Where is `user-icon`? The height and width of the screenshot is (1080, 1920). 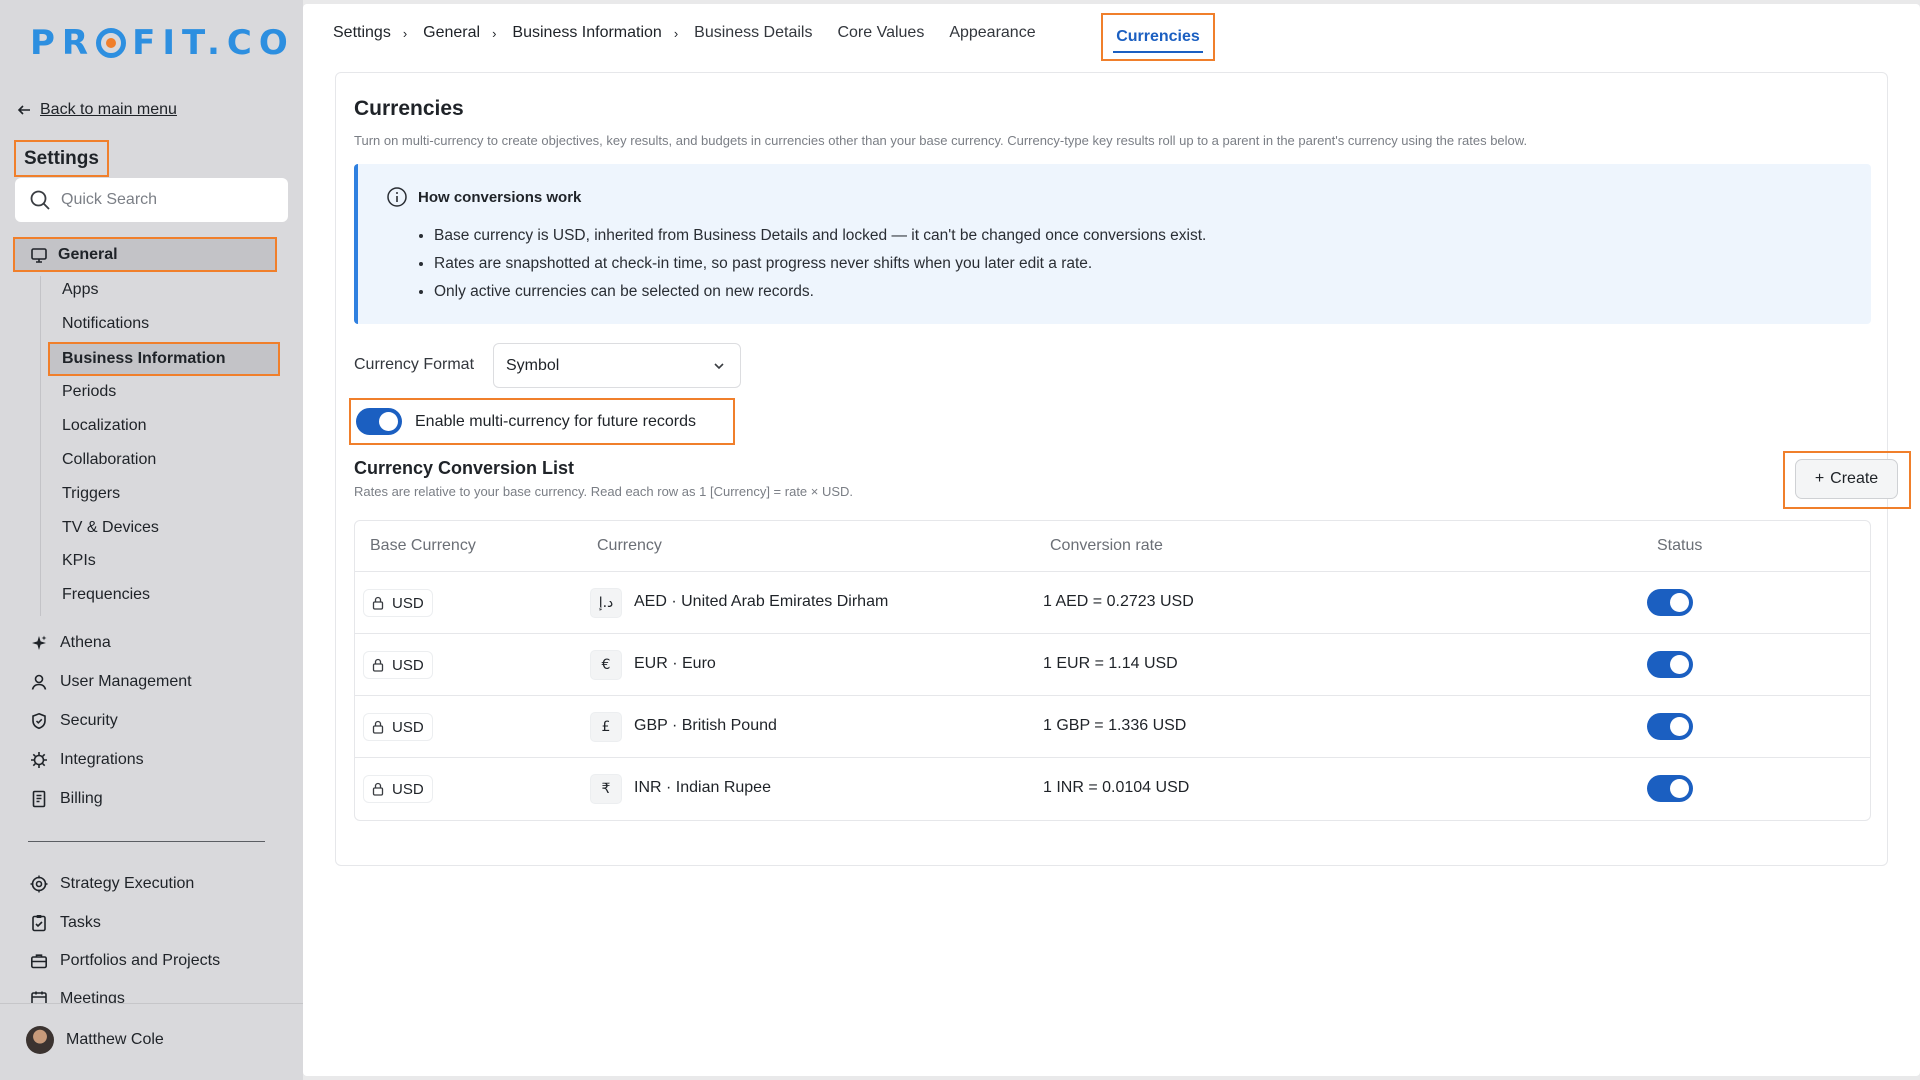
user-icon is located at coordinates (39, 682).